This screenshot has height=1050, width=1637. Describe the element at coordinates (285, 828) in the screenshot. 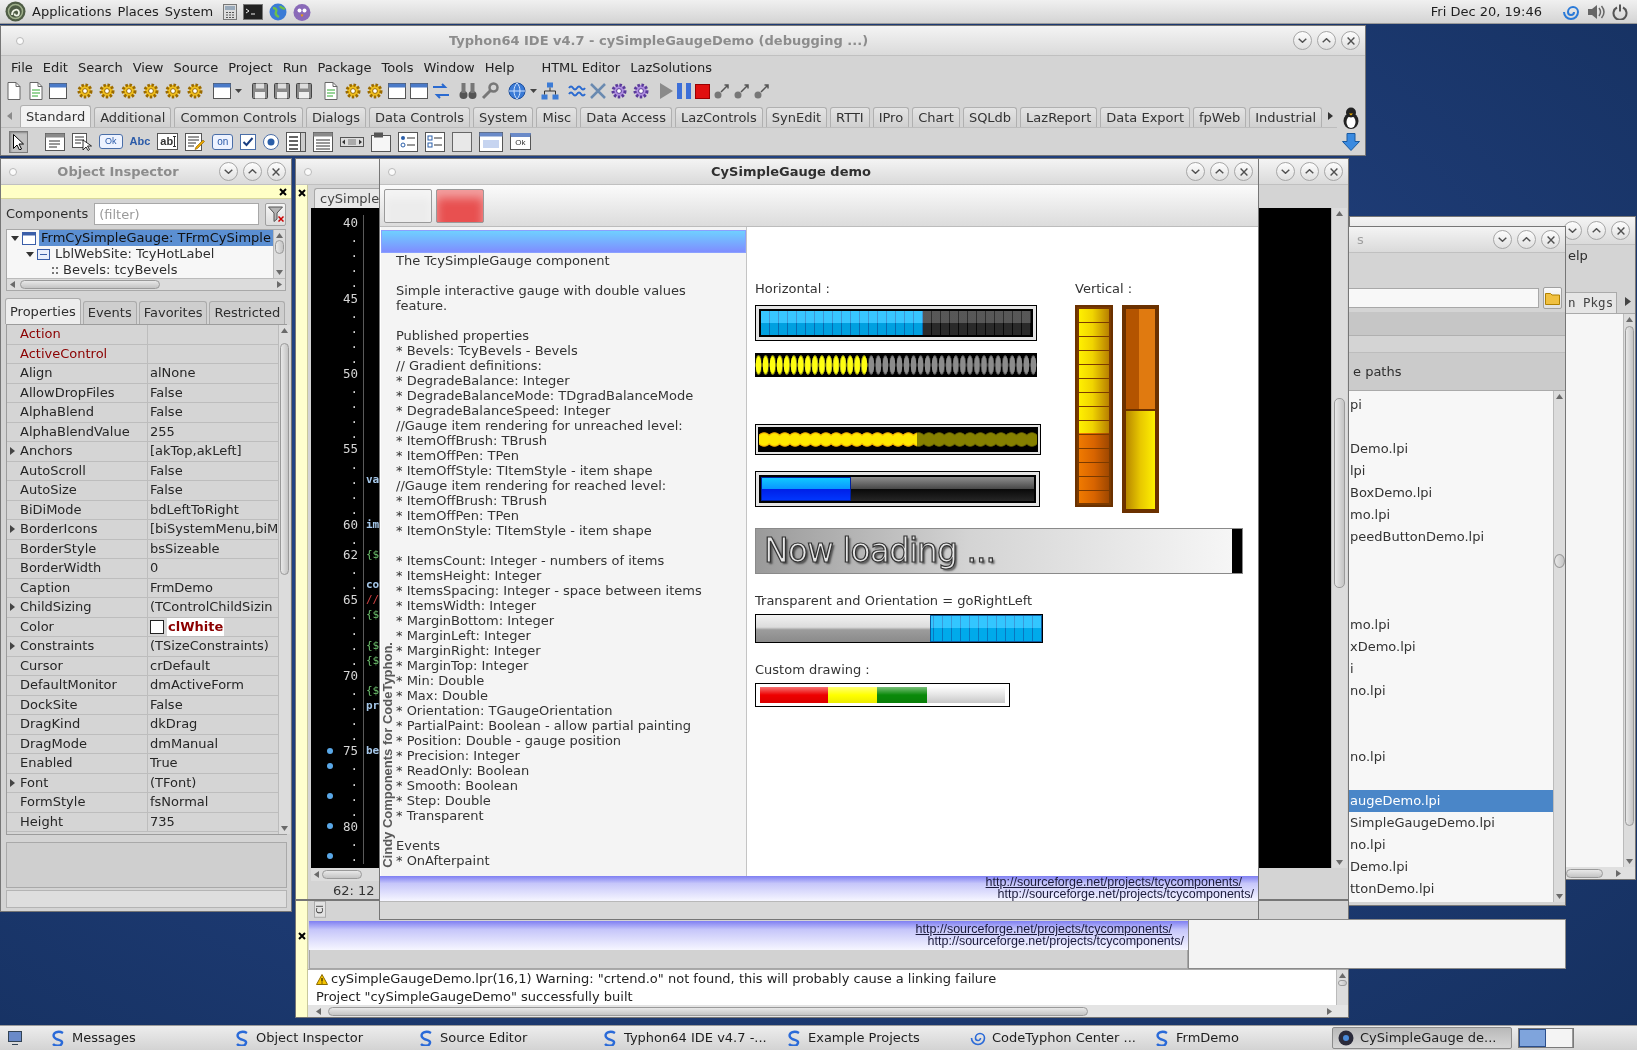

I see `scroll-down-icon` at that location.